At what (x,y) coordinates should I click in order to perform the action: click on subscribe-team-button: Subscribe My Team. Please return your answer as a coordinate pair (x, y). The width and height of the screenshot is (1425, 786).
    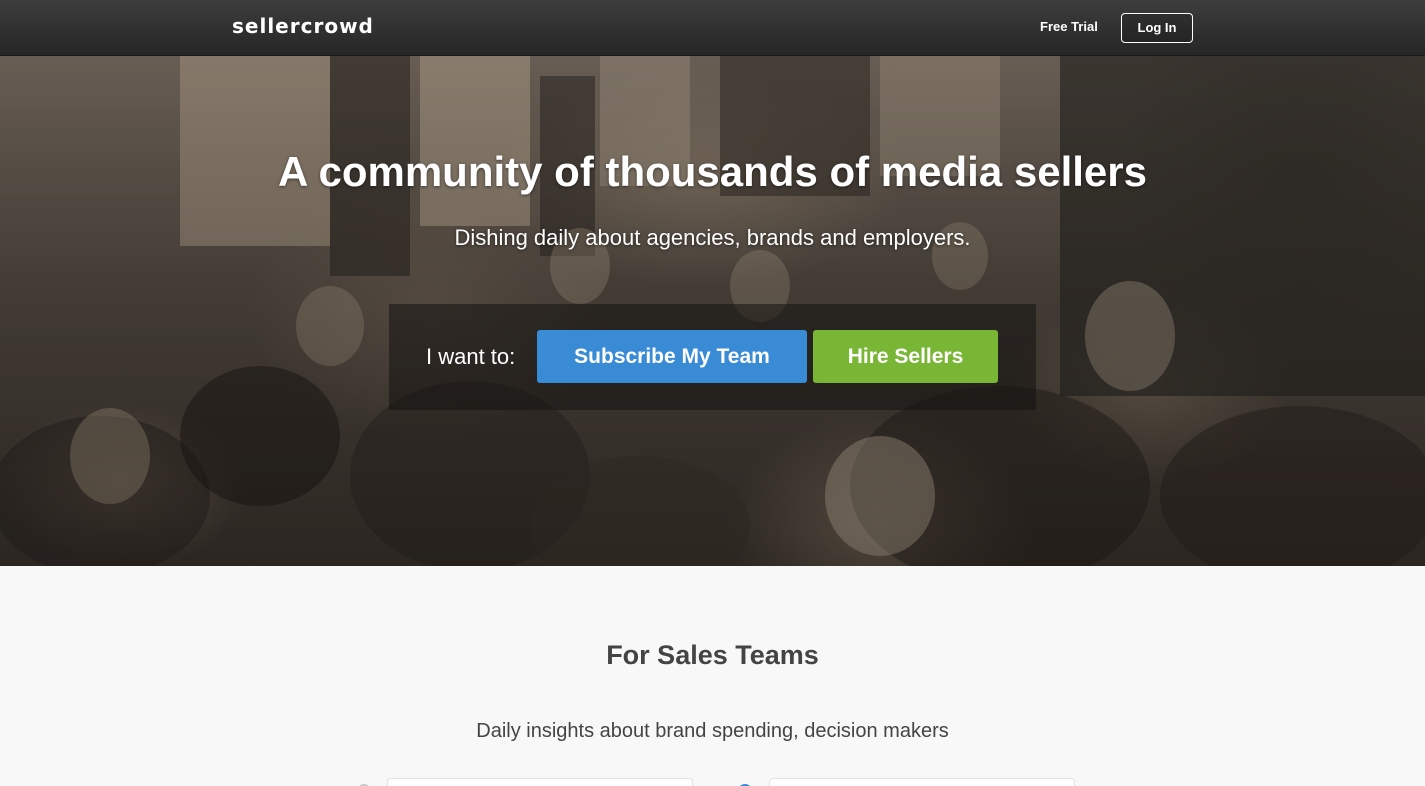
    Looking at the image, I should click on (672, 356).